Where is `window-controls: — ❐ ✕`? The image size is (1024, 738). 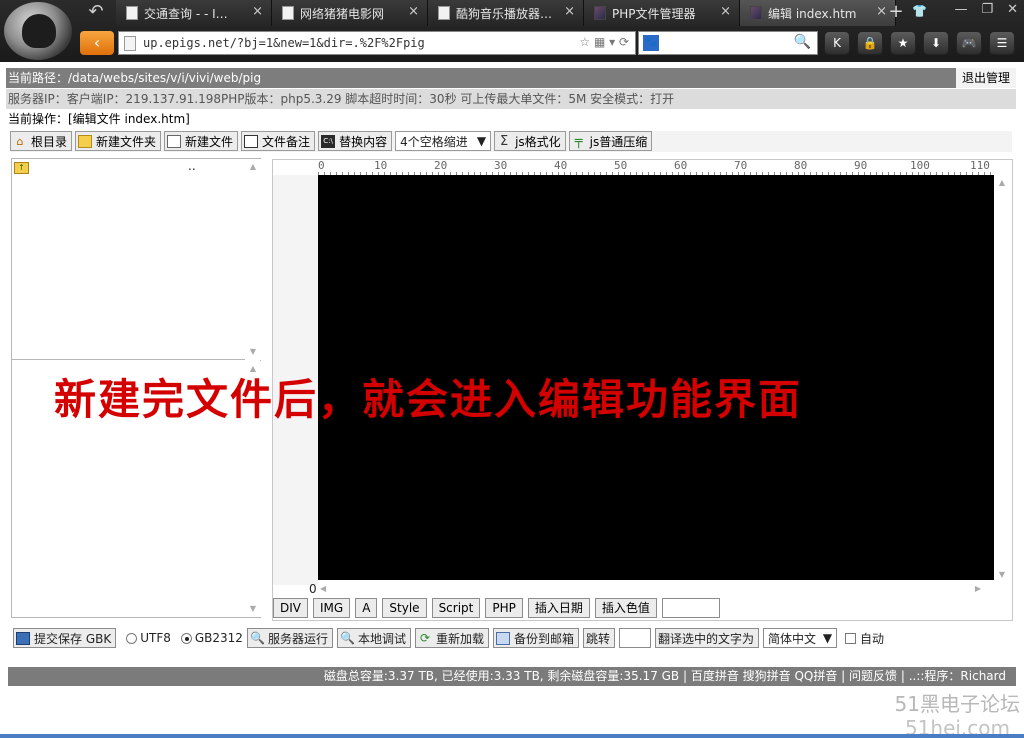 window-controls: — ❐ ✕ is located at coordinates (986, 9).